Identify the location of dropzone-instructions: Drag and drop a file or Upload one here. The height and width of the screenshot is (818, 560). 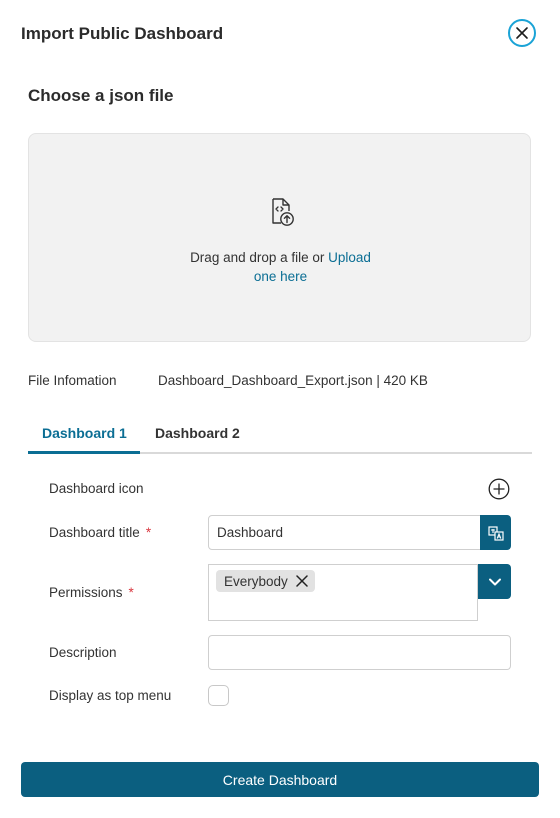
(280, 267).